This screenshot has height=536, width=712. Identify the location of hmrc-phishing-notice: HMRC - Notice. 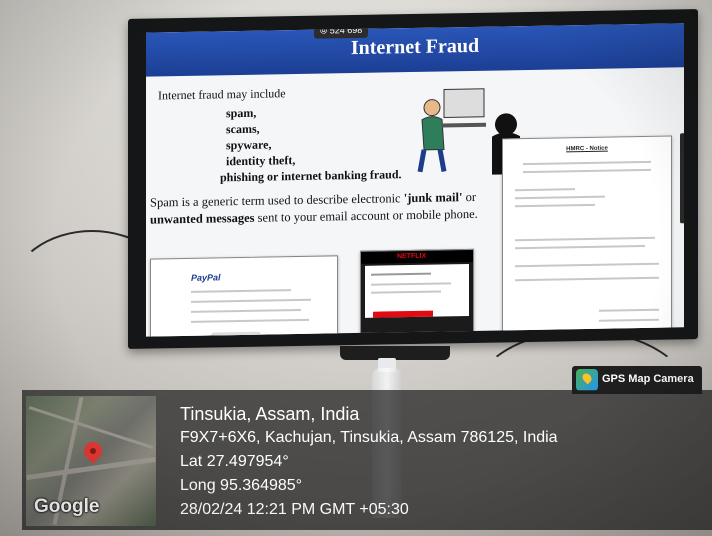
(587, 236).